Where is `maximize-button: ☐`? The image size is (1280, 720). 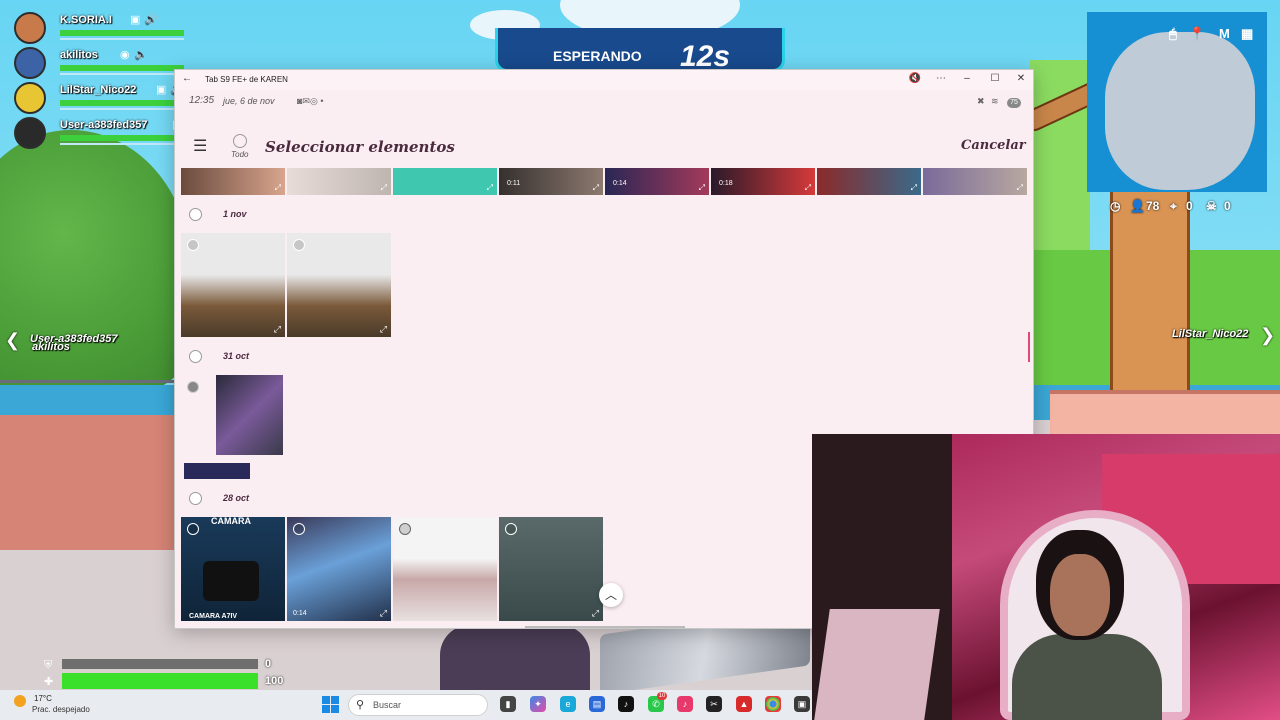 maximize-button: ☐ is located at coordinates (995, 78).